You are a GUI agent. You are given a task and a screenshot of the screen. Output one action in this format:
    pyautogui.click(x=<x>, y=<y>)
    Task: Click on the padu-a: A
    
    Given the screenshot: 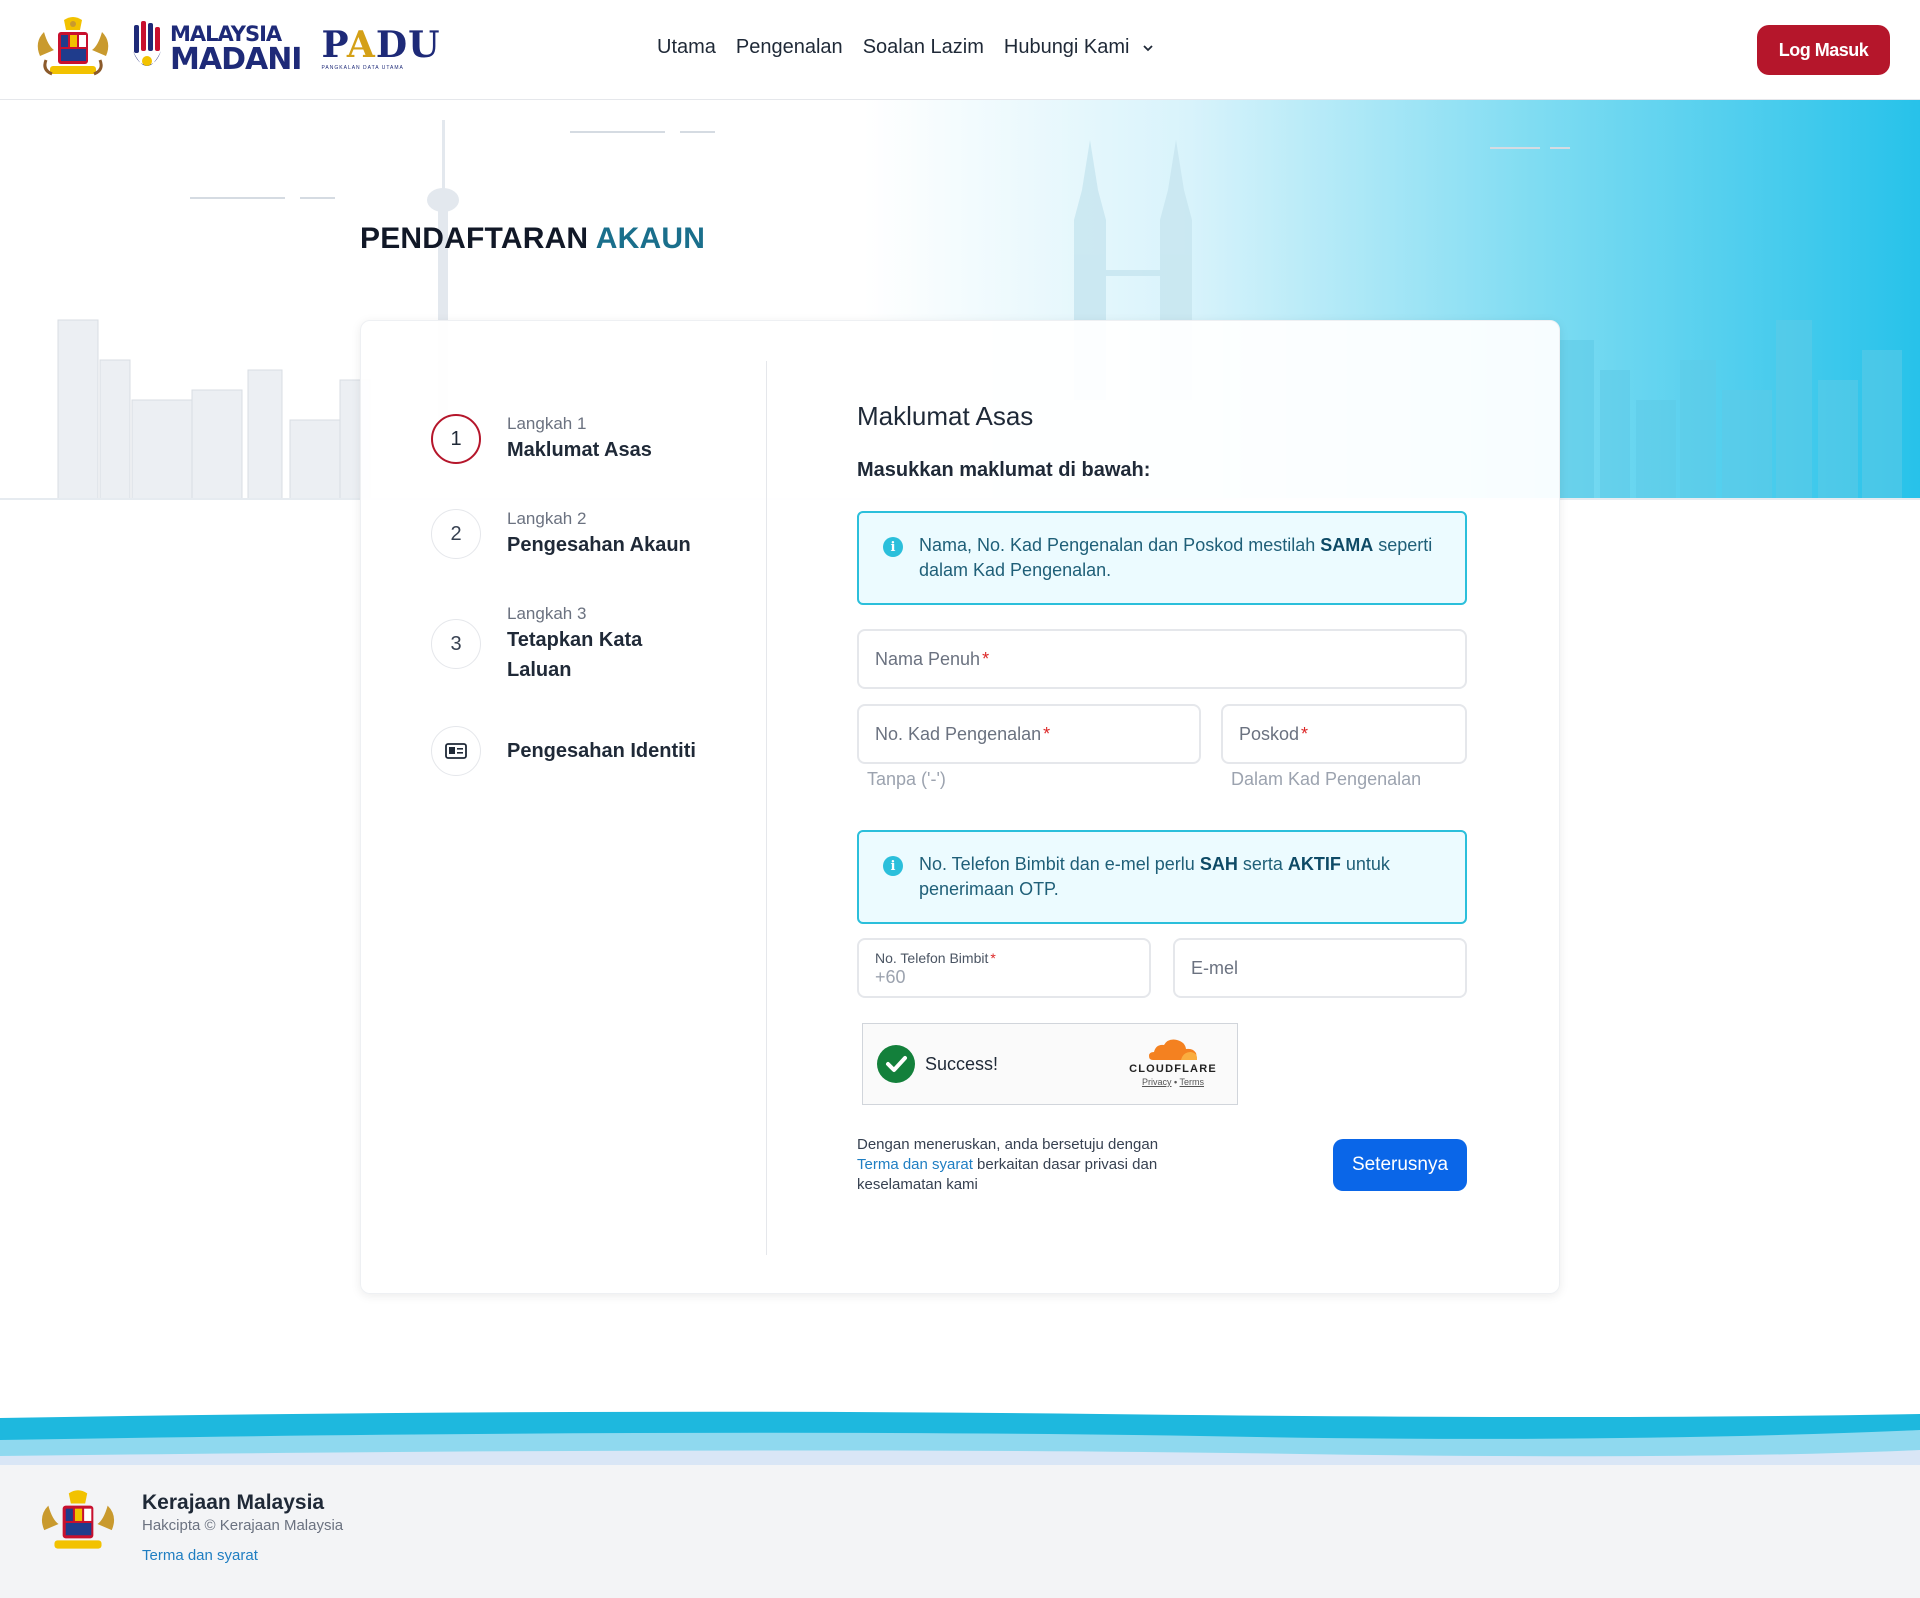 What is the action you would take?
    pyautogui.click(x=361, y=45)
    